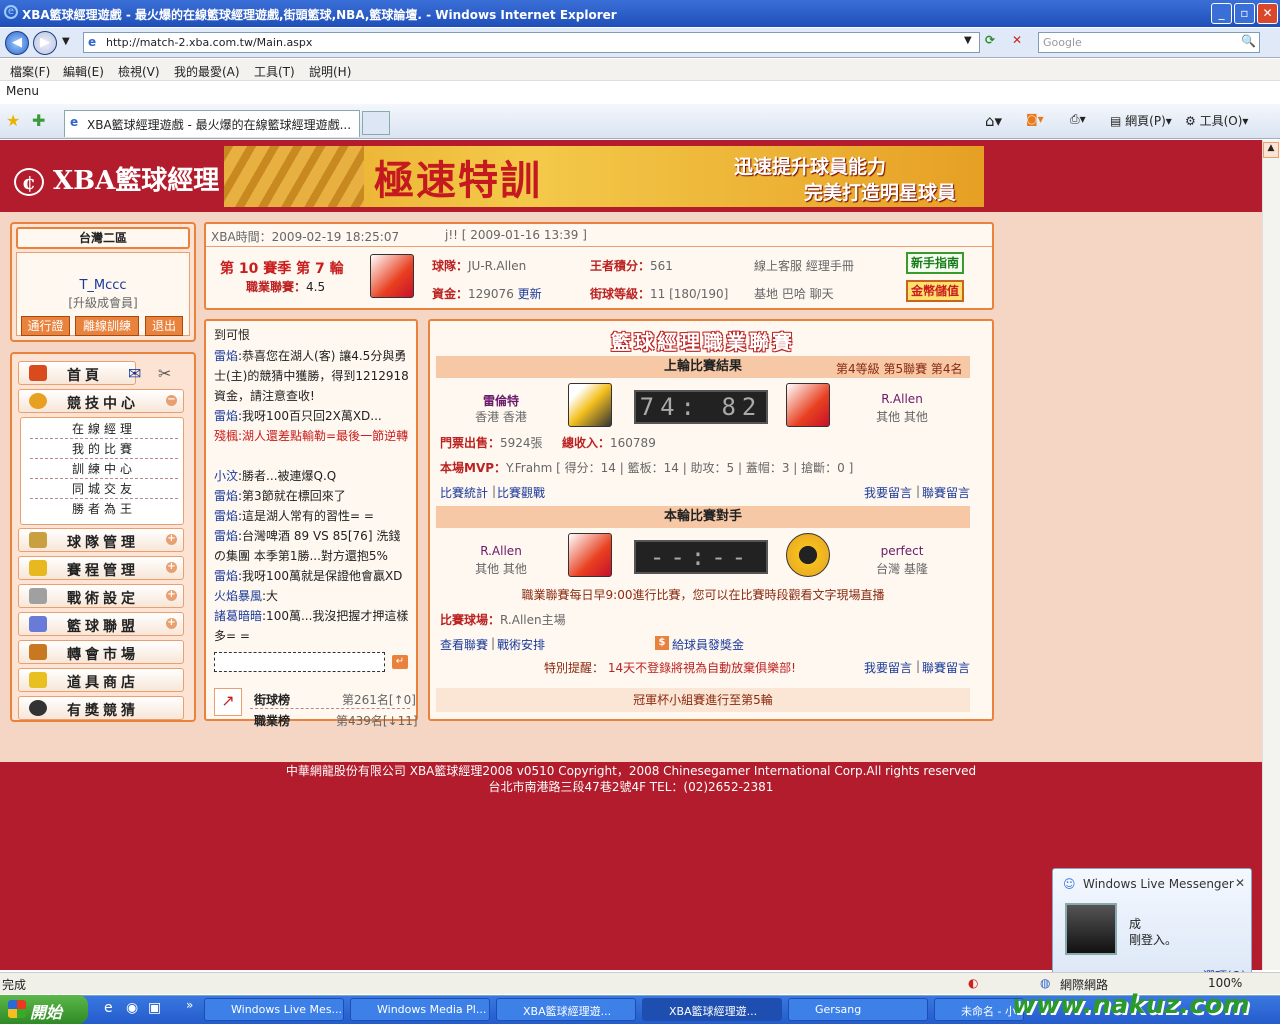 The height and width of the screenshot is (1024, 1280). Describe the element at coordinates (154, 1008) in the screenshot. I see `show-desktop-icon: ▣` at that location.